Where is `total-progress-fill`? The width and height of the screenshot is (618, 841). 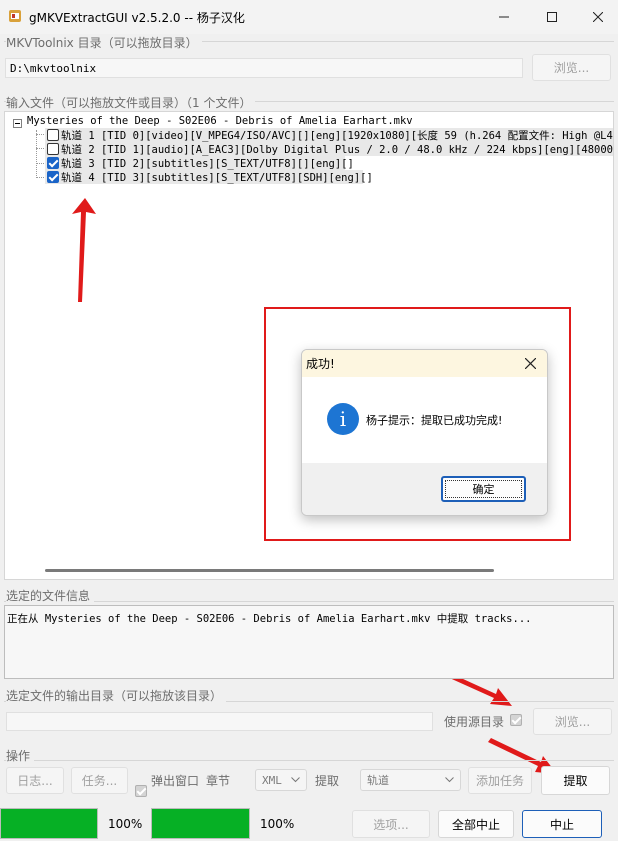 total-progress-fill is located at coordinates (200, 823).